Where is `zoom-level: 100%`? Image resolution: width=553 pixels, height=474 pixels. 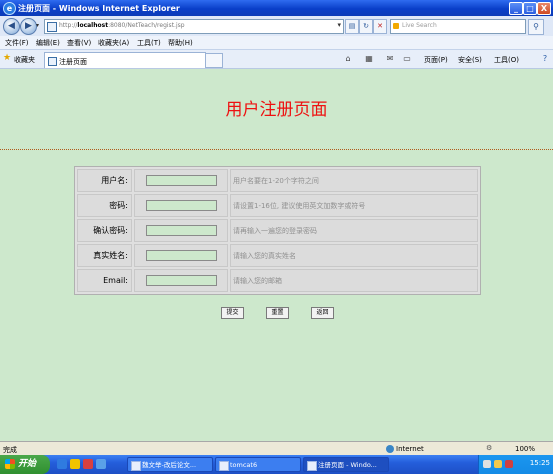 zoom-level: 100% is located at coordinates (525, 449).